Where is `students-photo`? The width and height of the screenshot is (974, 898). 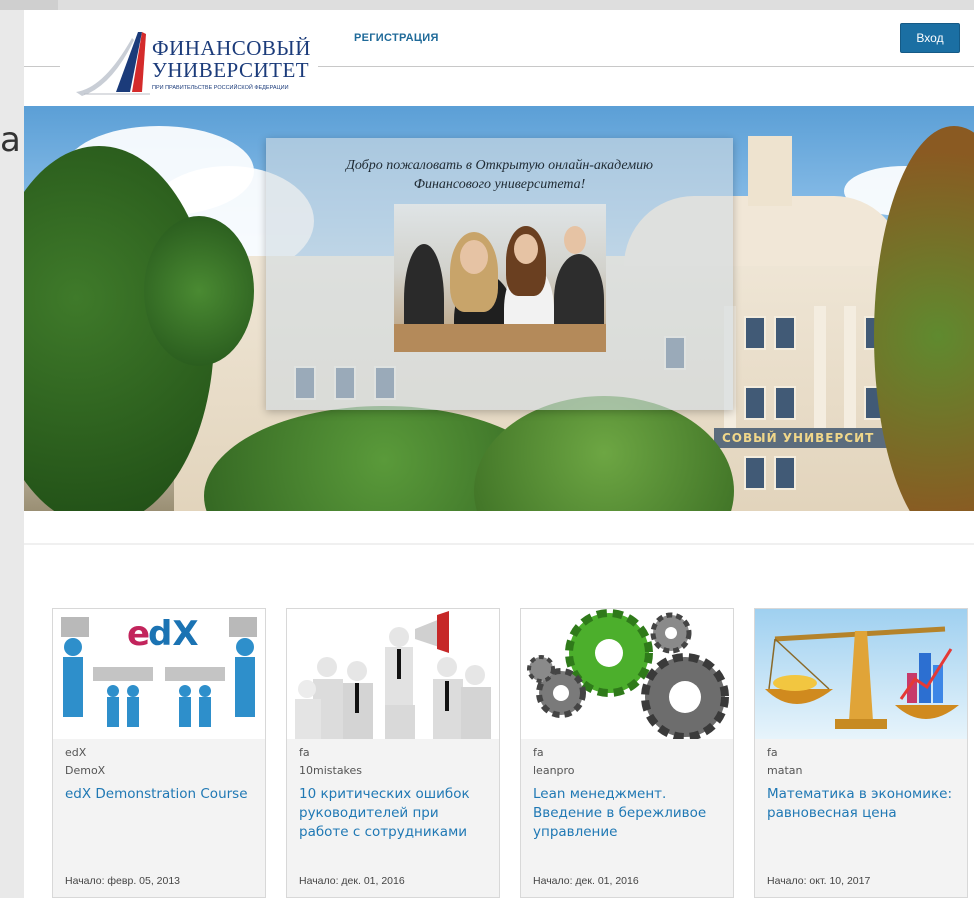
students-photo is located at coordinates (500, 278).